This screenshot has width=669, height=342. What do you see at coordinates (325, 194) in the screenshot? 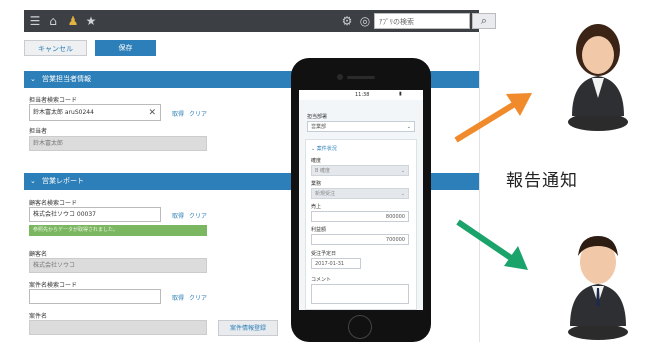
I see `phone-type-value: 新規受注` at bounding box center [325, 194].